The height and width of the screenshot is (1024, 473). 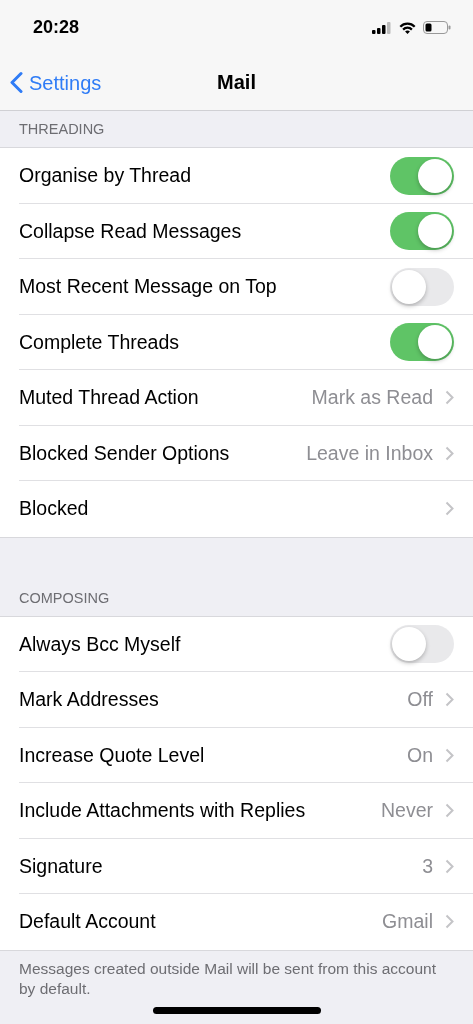 I want to click on signal-icon, so click(x=382, y=27).